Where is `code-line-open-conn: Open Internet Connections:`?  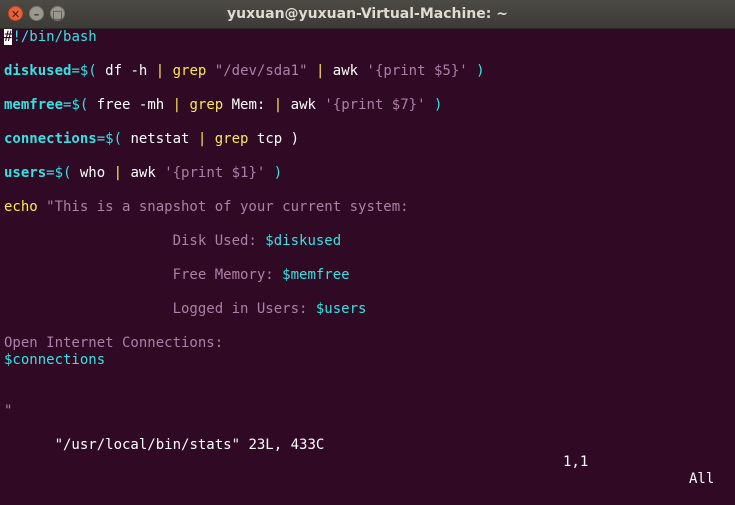
code-line-open-conn: Open Internet Connections: is located at coordinates (113, 343).